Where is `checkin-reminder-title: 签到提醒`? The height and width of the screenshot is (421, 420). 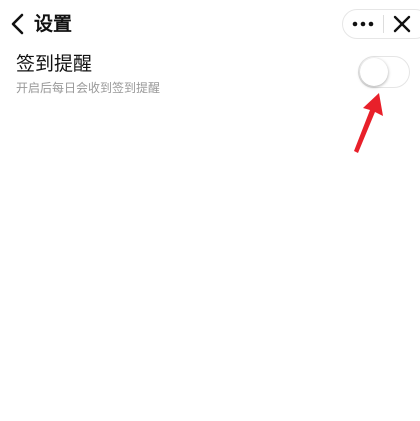
checkin-reminder-title: 签到提醒 is located at coordinates (54, 64).